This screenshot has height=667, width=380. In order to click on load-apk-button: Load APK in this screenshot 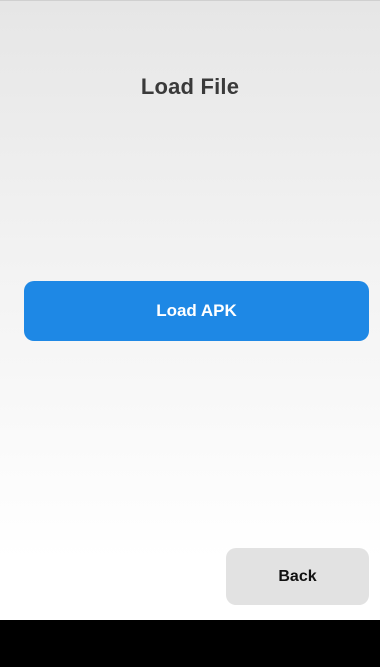, I will do `click(196, 311)`.